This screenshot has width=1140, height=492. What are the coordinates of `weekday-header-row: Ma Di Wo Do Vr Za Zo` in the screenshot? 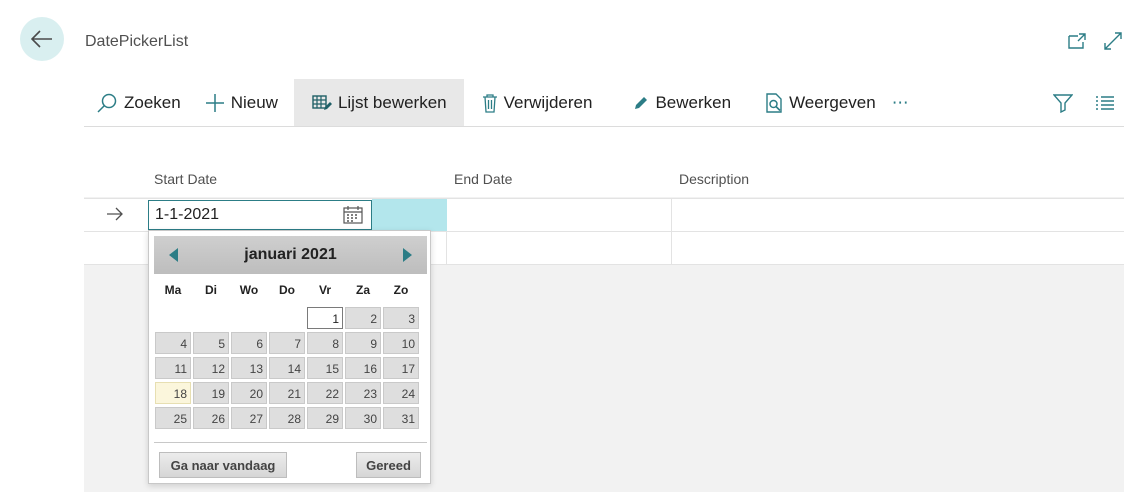 It's located at (290, 290).